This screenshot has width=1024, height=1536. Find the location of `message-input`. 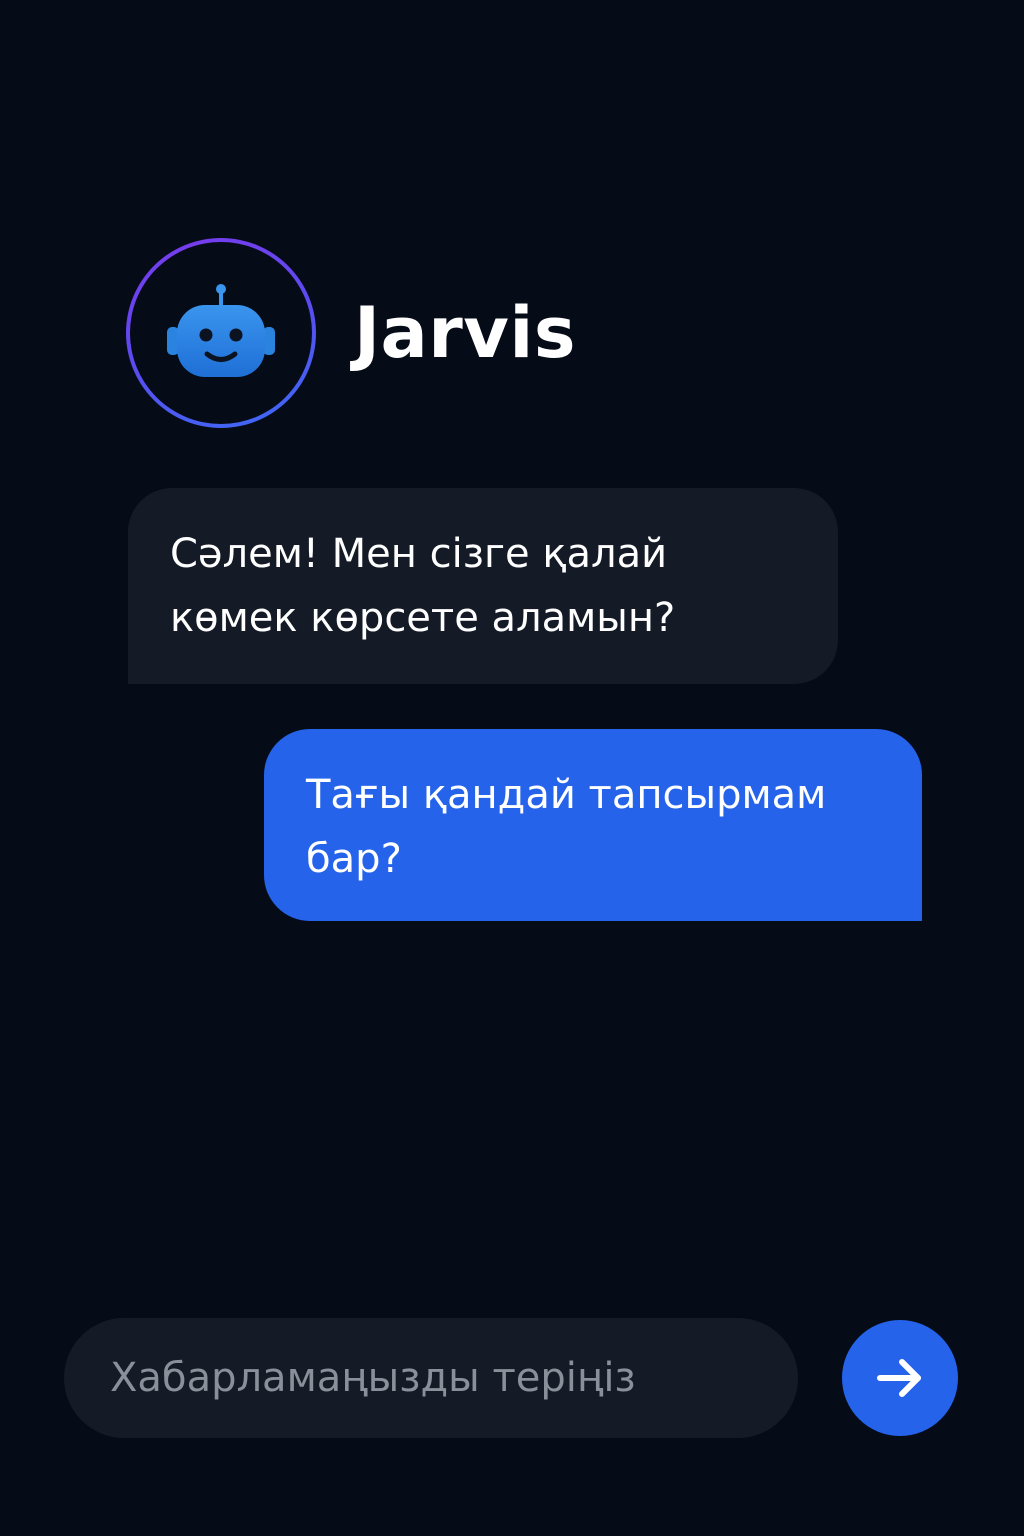

message-input is located at coordinates (431, 1378).